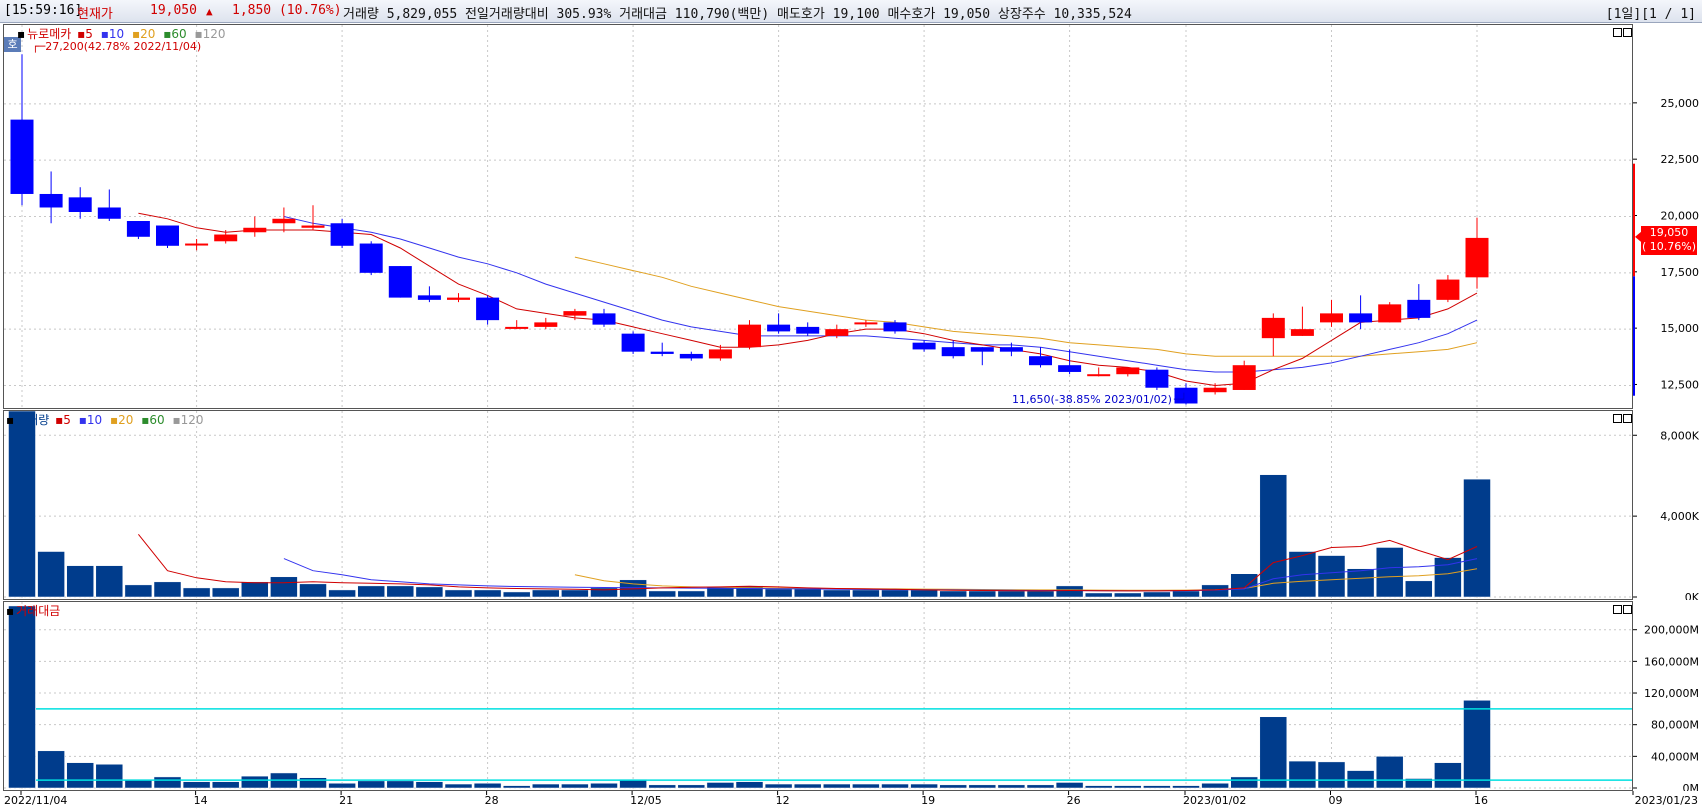  Describe the element at coordinates (1617, 609) in the screenshot. I see `amount-panel-maximize-icon` at that location.